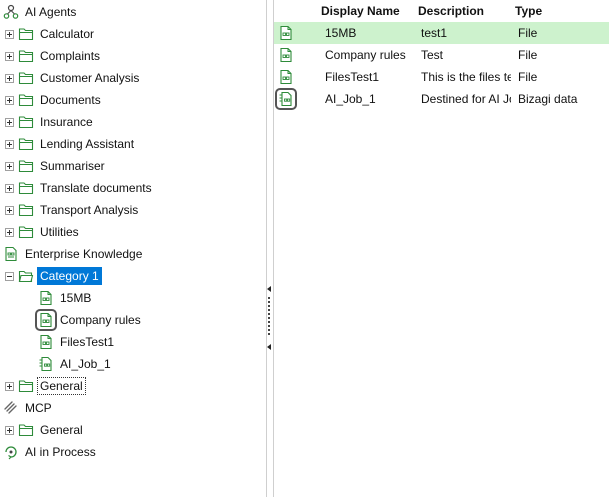  I want to click on tree-label-category-1: Category 1, so click(69, 276).